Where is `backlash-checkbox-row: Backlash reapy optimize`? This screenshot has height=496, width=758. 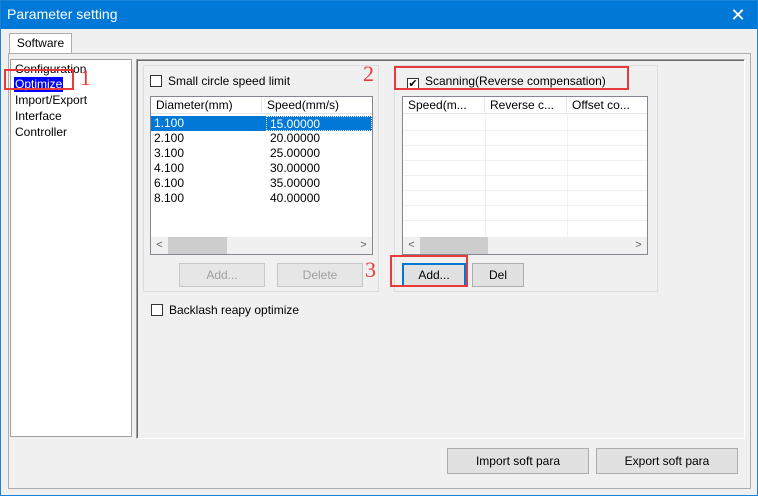 backlash-checkbox-row: Backlash reapy optimize is located at coordinates (225, 310).